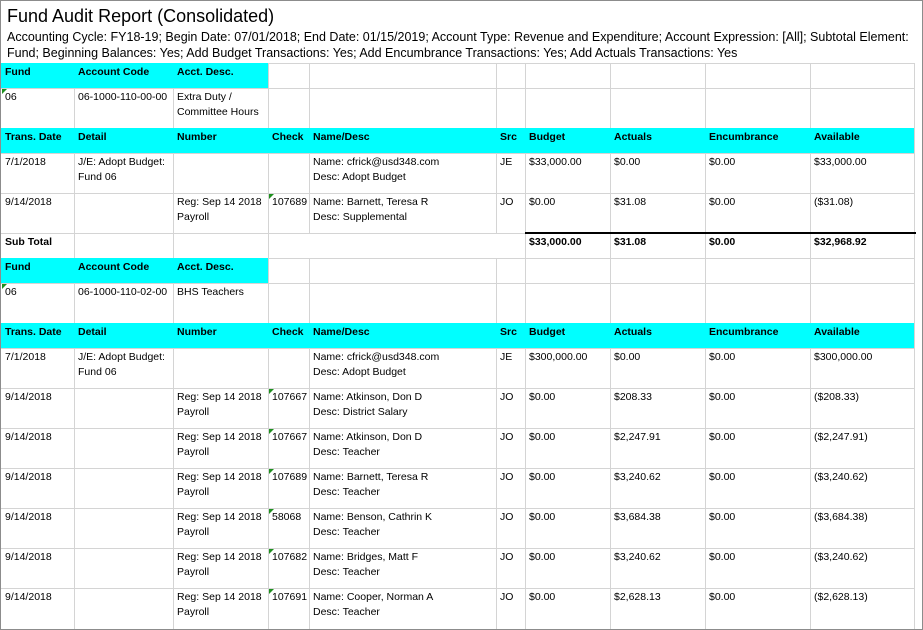  Describe the element at coordinates (837, 332) in the screenshot. I see `header-available: Available` at that location.